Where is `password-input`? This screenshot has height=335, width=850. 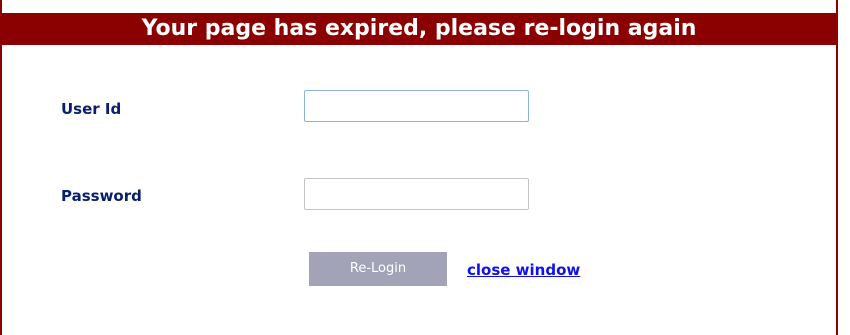
password-input is located at coordinates (416, 194).